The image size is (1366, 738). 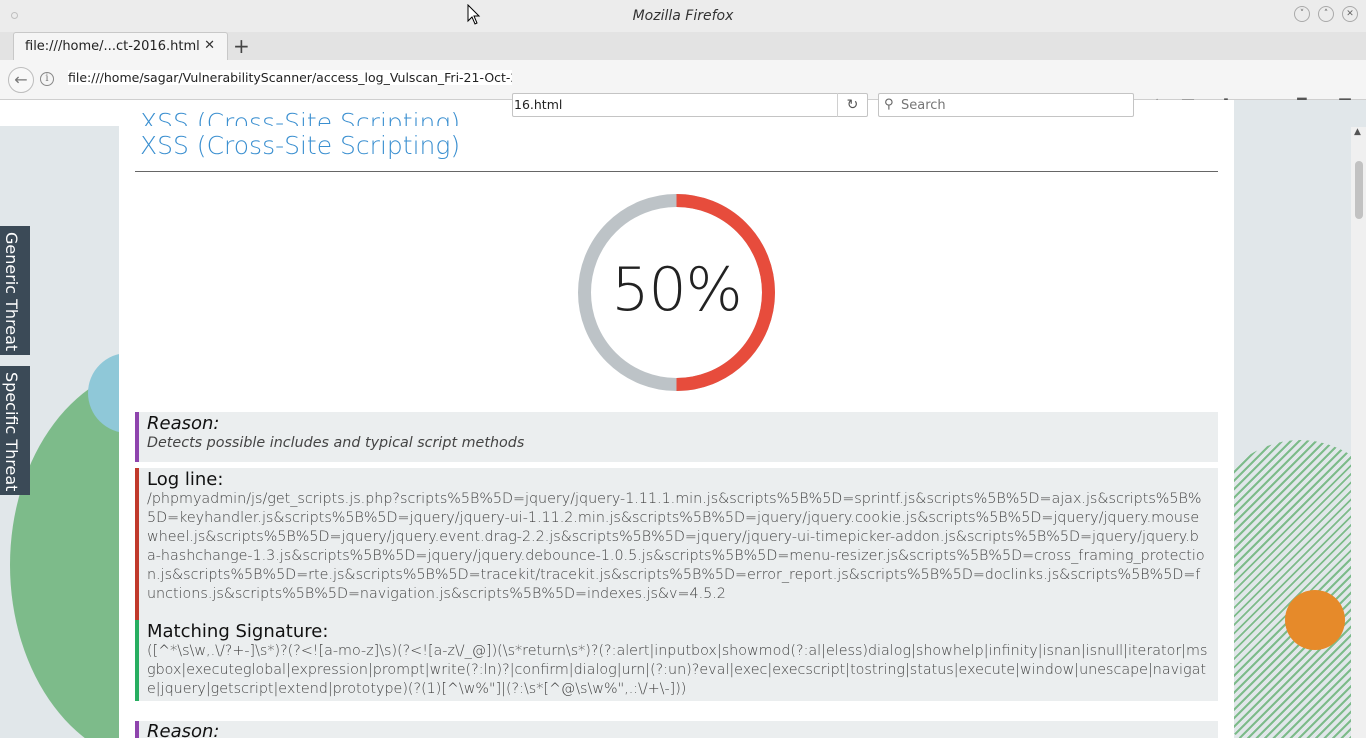 What do you see at coordinates (676, 171) in the screenshot?
I see `divider` at bounding box center [676, 171].